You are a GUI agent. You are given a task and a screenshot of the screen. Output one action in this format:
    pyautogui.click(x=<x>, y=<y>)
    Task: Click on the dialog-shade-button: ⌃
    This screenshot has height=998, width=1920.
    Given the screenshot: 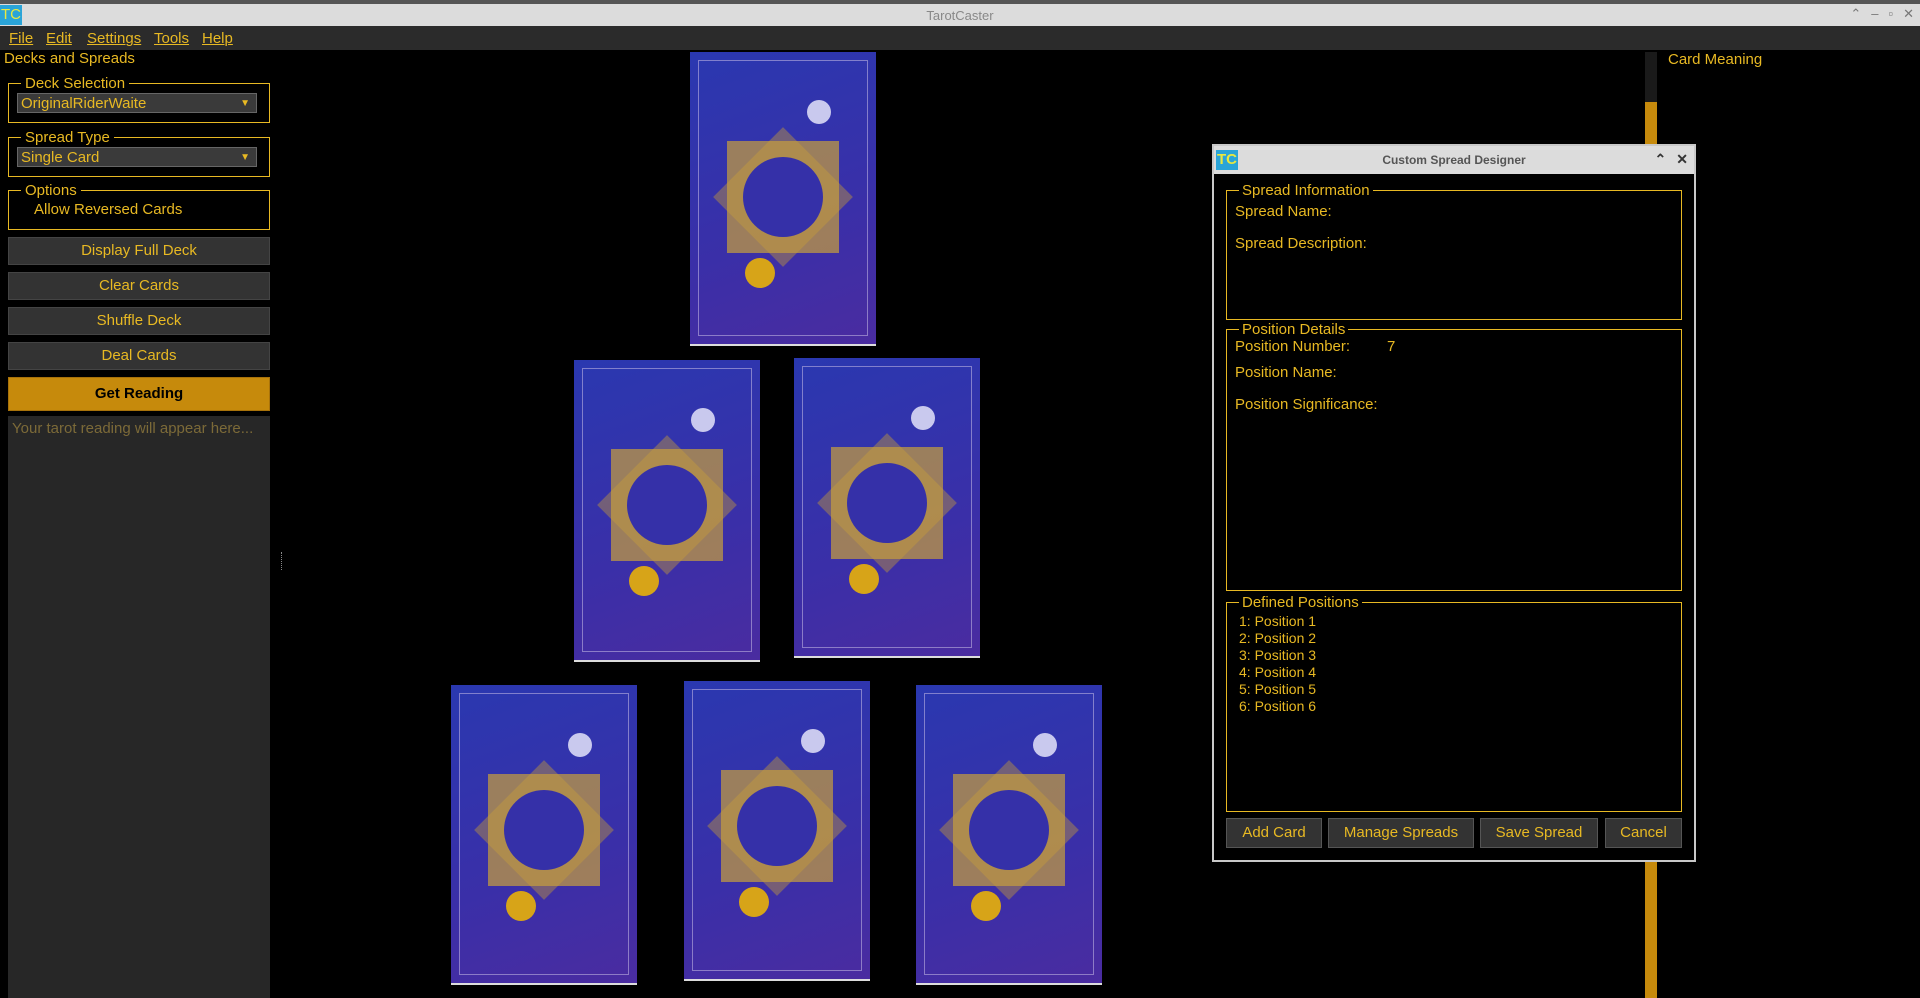 What is the action you would take?
    pyautogui.click(x=1661, y=159)
    